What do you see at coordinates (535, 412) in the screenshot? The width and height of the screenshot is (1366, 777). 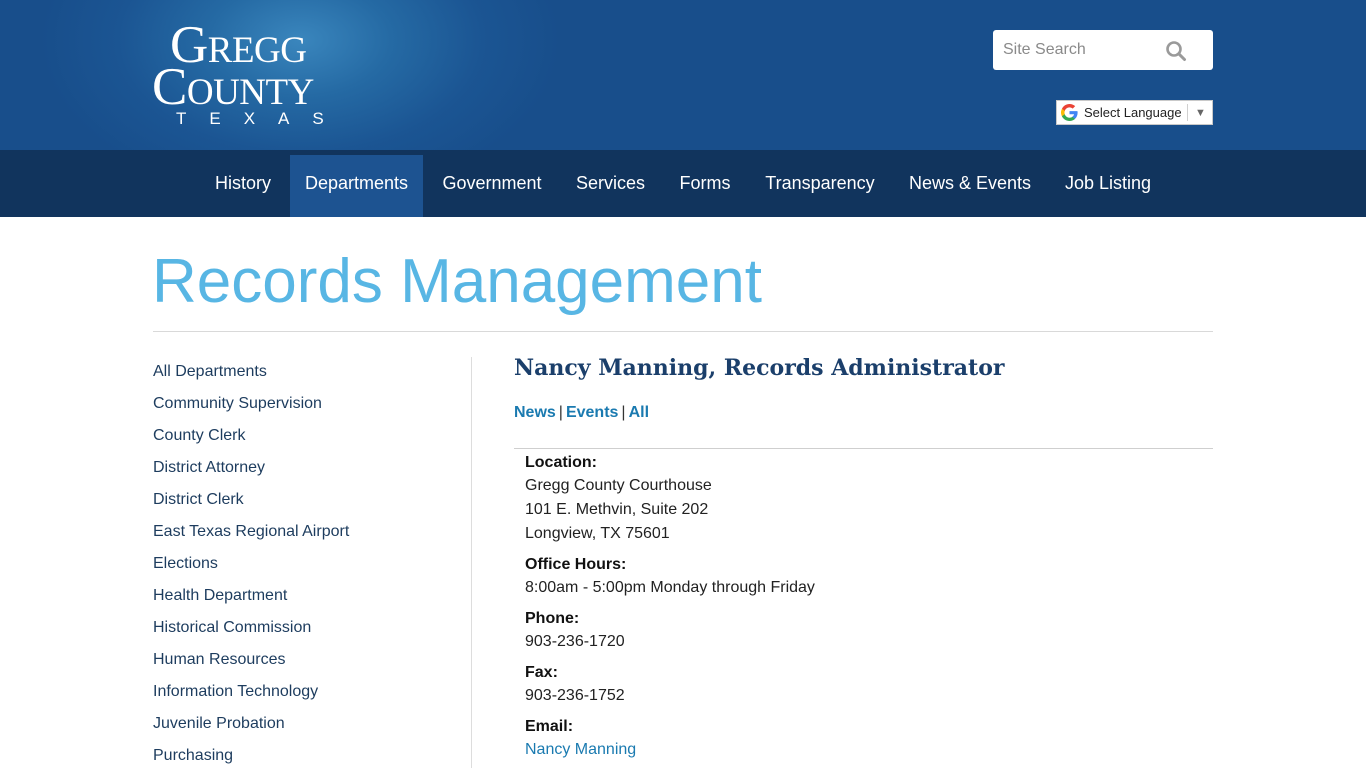 I see `filter-news-link: News` at bounding box center [535, 412].